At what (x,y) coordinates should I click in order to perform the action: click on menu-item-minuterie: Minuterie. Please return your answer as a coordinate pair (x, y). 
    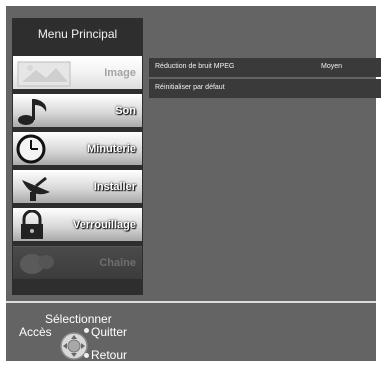
    Looking at the image, I should click on (77, 148).